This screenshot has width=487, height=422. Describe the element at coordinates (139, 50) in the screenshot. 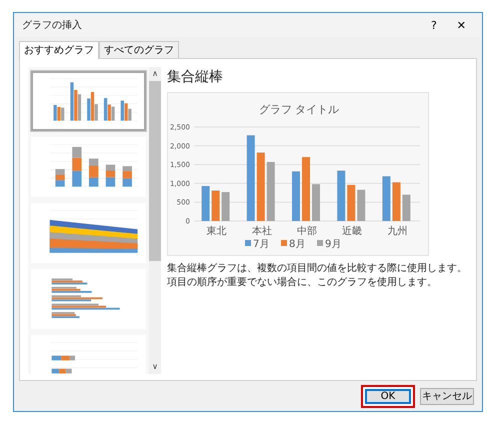

I see `tab: すべてのグラフ` at that location.